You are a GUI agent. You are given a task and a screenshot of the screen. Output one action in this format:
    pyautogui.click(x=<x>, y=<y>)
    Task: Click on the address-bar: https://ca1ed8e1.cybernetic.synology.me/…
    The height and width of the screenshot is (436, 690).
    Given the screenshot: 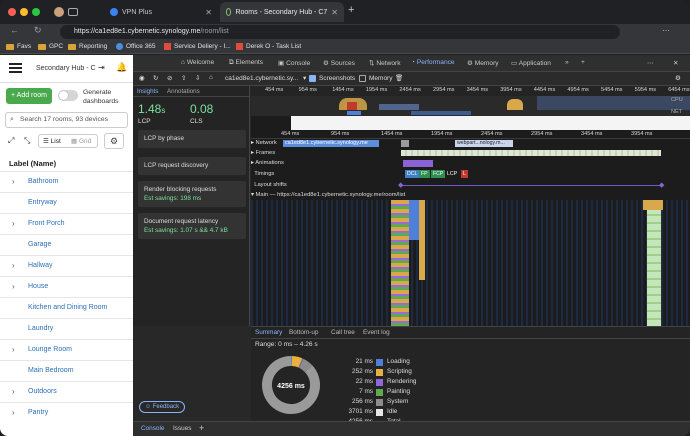 What is the action you would take?
    pyautogui.click(x=340, y=32)
    